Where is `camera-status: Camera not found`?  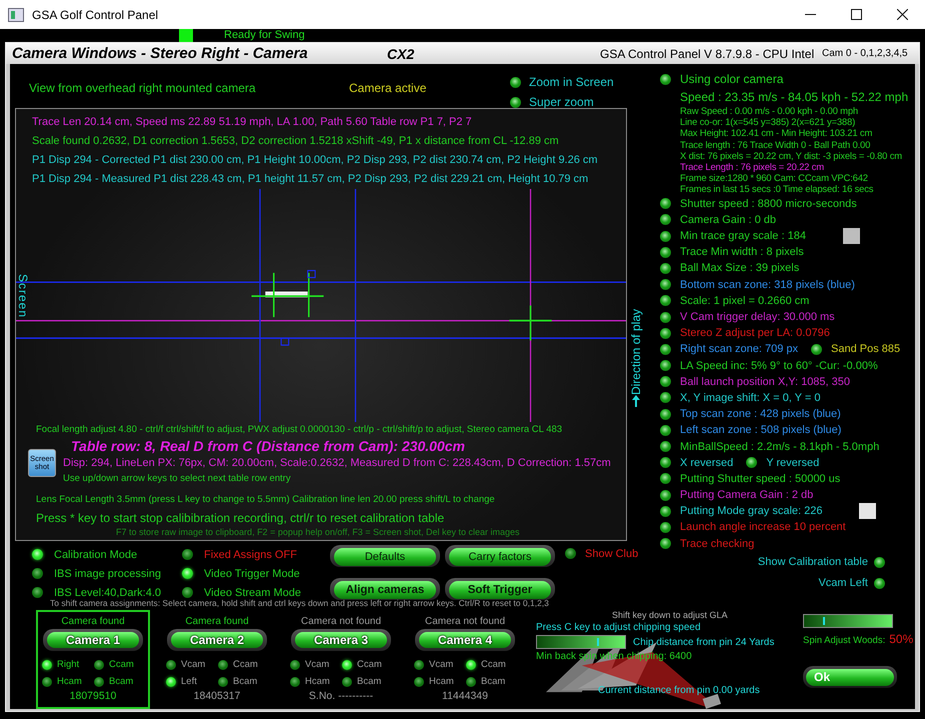
camera-status: Camera not found is located at coordinates (341, 622).